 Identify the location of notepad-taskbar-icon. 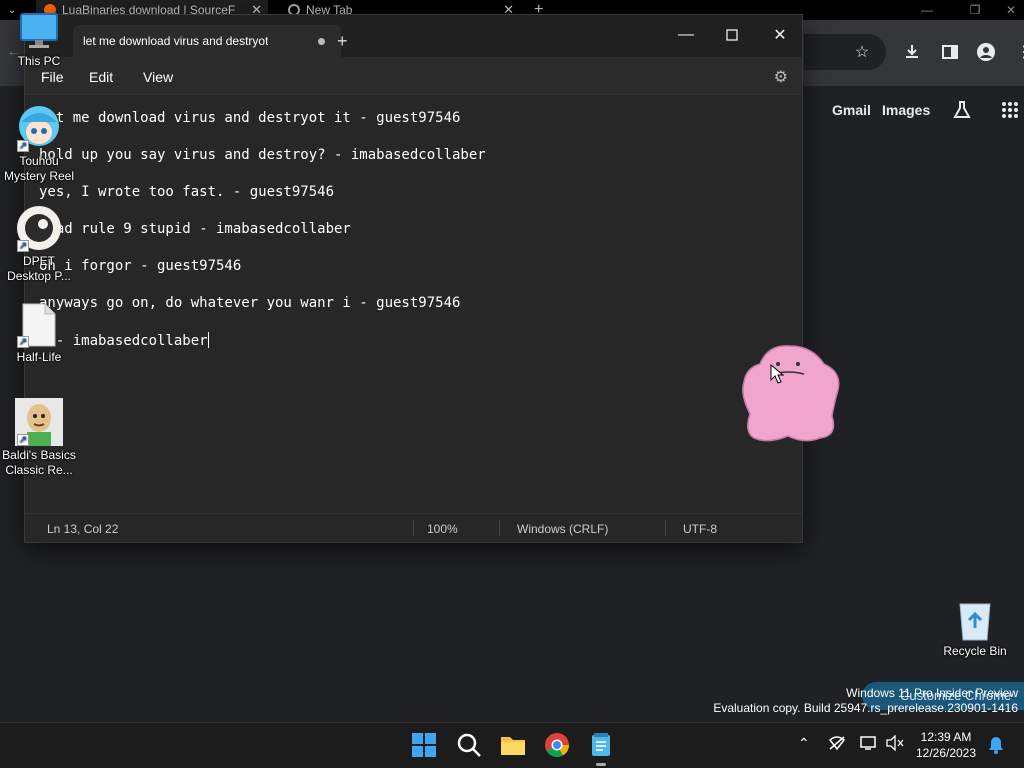
(601, 745).